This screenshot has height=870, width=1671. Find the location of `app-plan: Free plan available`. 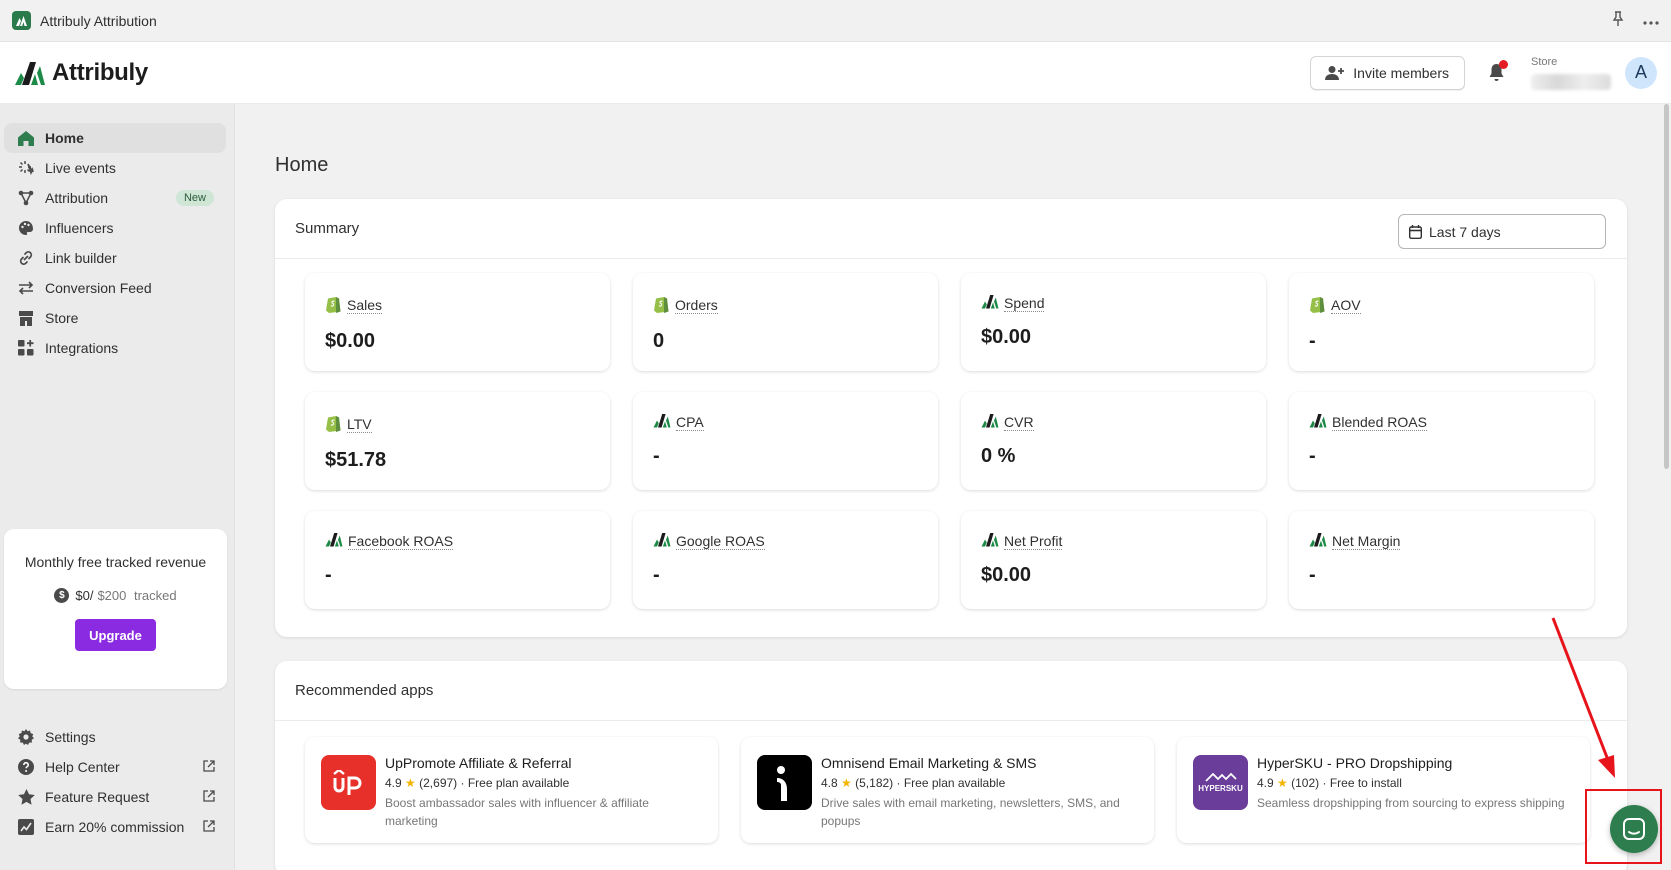

app-plan: Free plan available is located at coordinates (518, 783).